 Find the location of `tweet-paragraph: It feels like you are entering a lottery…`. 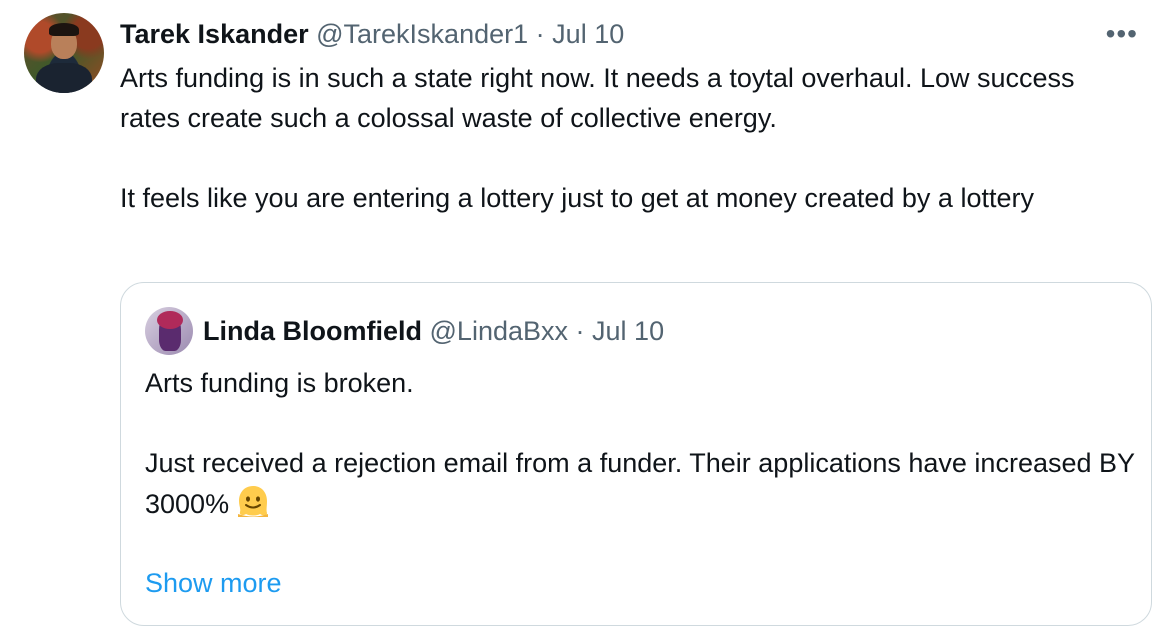

tweet-paragraph: It feels like you are entering a lottery… is located at coordinates (577, 198).